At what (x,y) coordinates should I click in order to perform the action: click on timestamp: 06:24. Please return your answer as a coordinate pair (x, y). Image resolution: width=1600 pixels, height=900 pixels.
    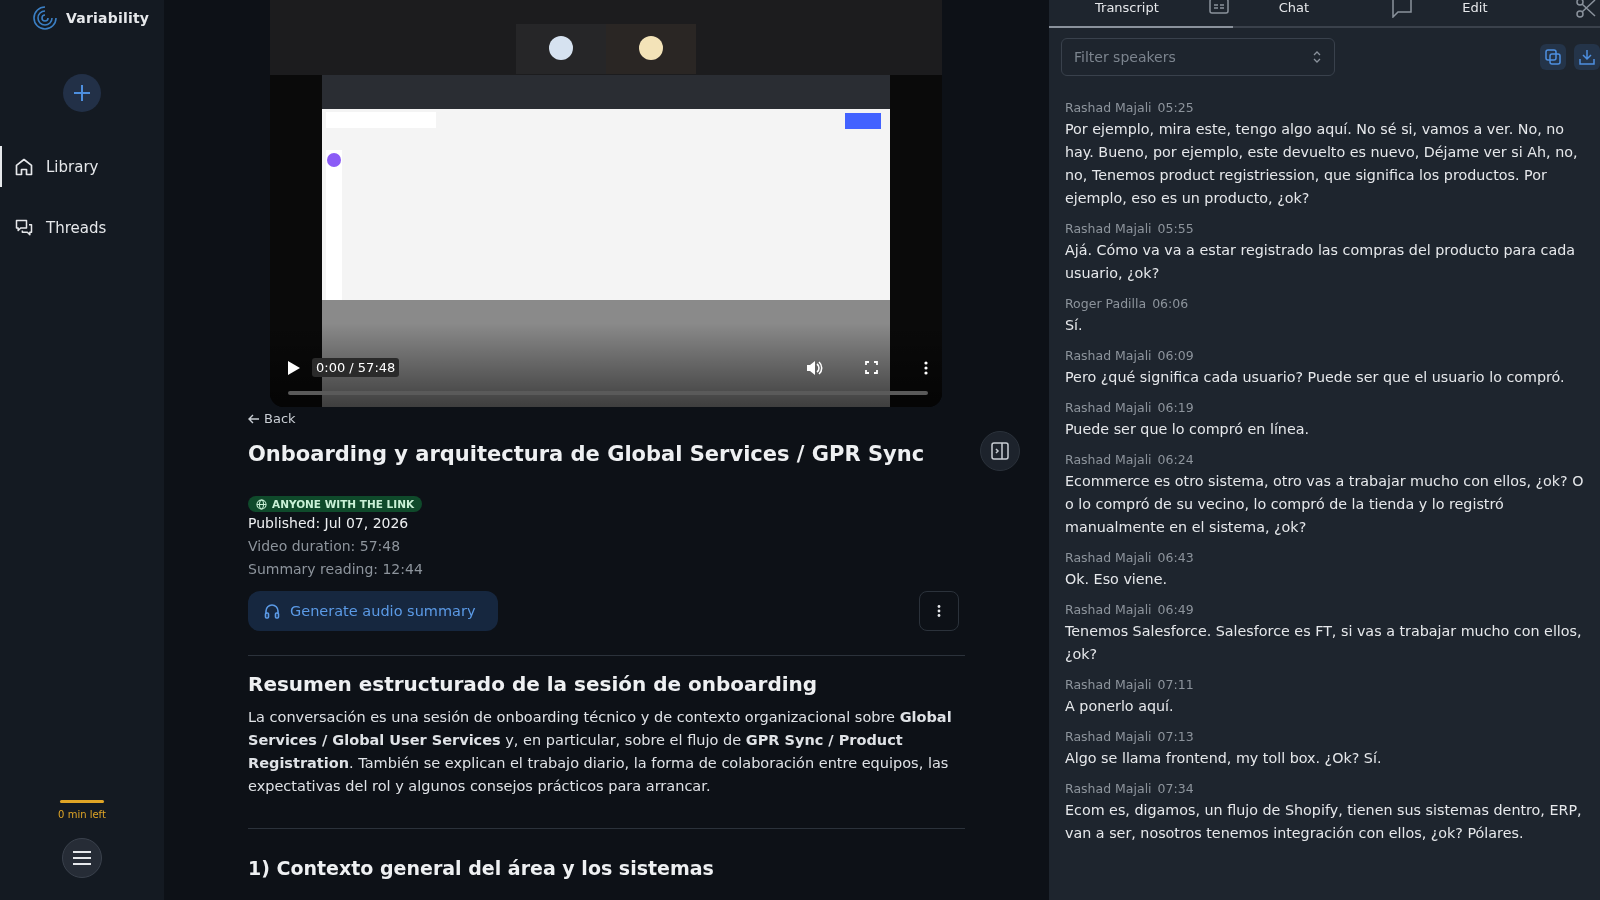
    Looking at the image, I should click on (1175, 460).